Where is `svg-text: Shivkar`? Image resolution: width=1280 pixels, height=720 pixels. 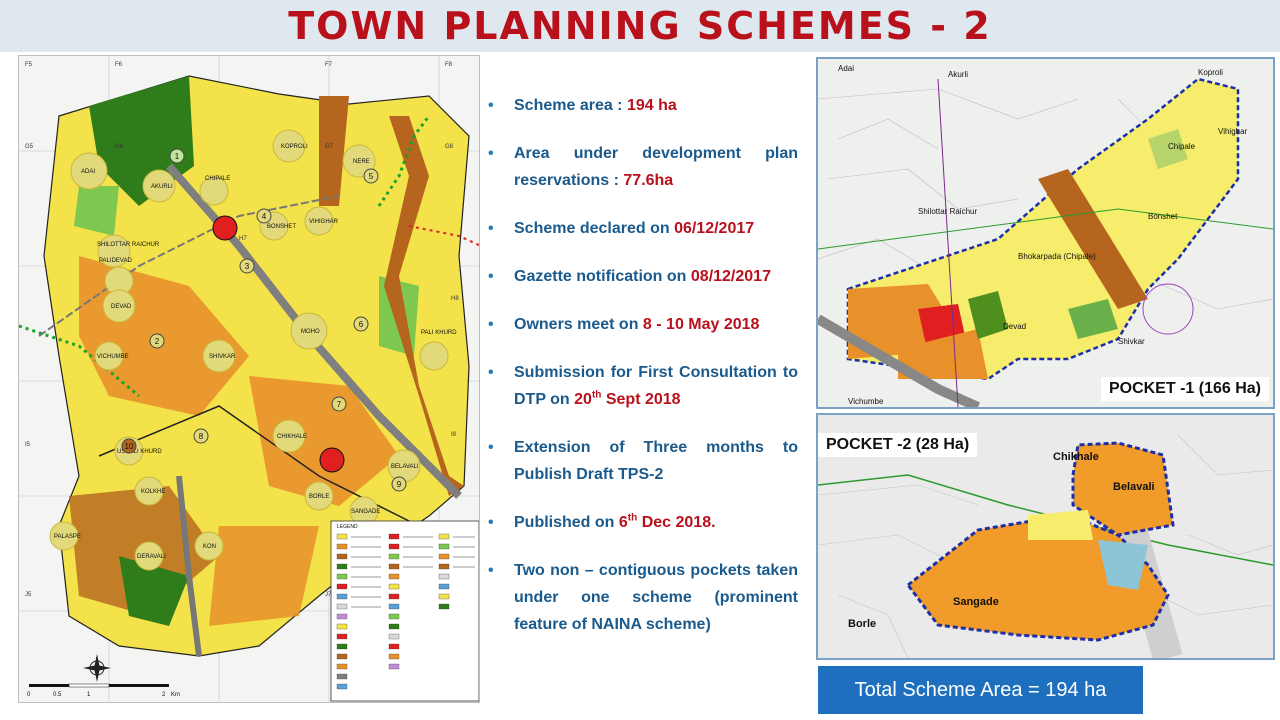 svg-text: Shivkar is located at coordinates (1131, 341).